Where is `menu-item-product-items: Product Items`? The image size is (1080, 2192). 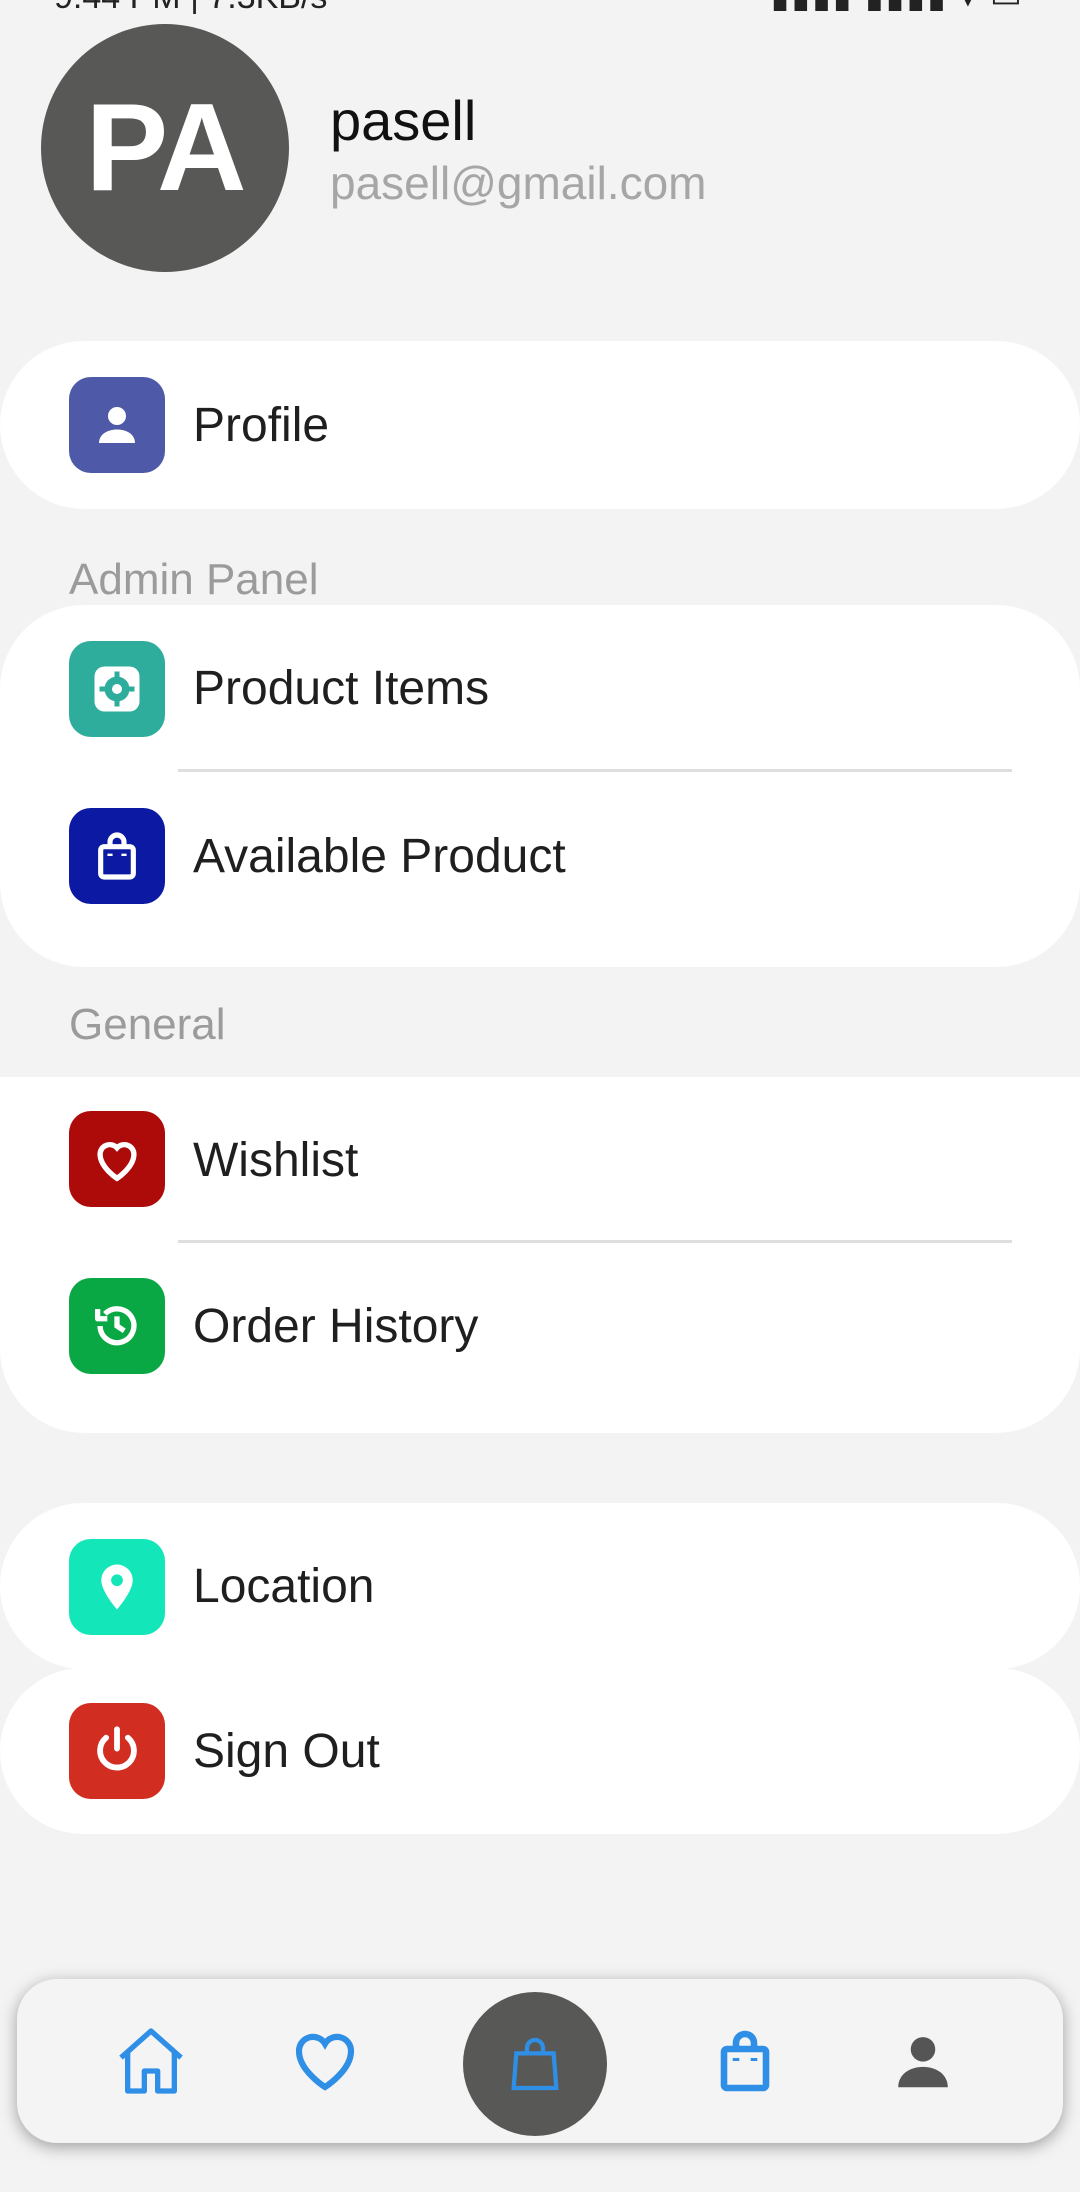 menu-item-product-items: Product Items is located at coordinates (540, 688).